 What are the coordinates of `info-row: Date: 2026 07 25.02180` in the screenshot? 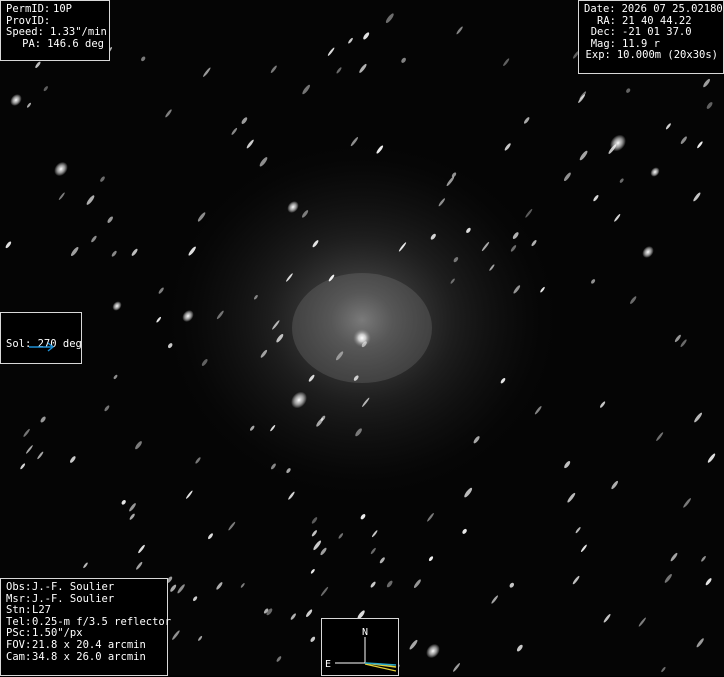 It's located at (653, 9).